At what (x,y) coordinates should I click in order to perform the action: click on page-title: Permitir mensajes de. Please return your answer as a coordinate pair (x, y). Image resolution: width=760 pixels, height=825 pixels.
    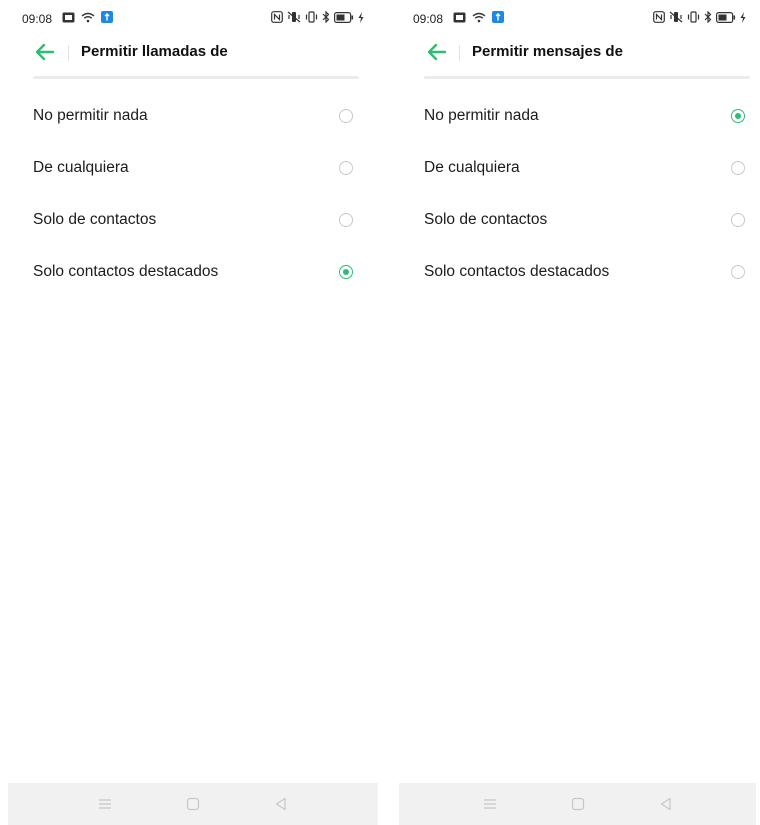
    Looking at the image, I should click on (547, 51).